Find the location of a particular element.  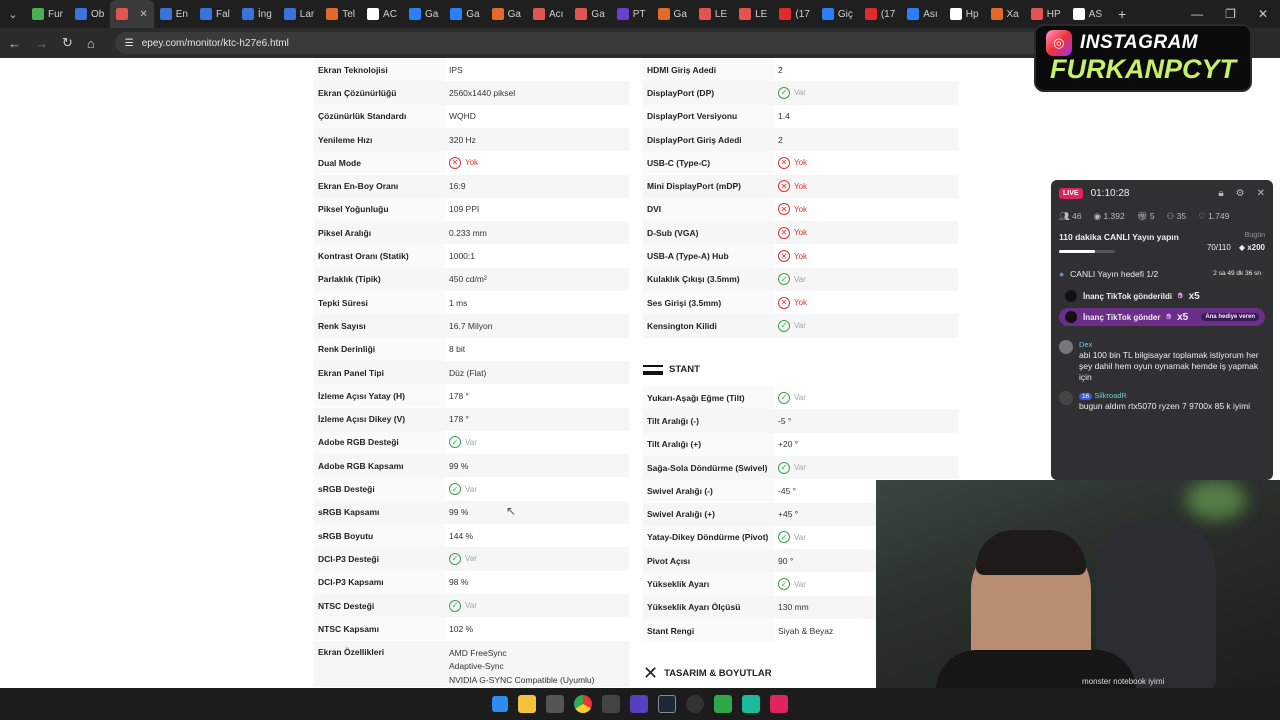

browser-tab: Hp is located at coordinates (964, 14).